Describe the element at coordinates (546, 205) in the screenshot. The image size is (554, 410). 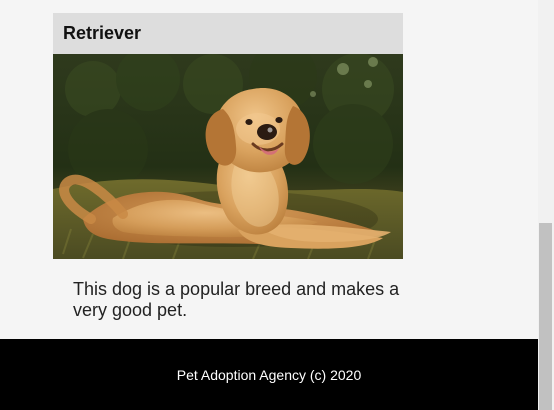
I see `vertical-scrollbar` at that location.